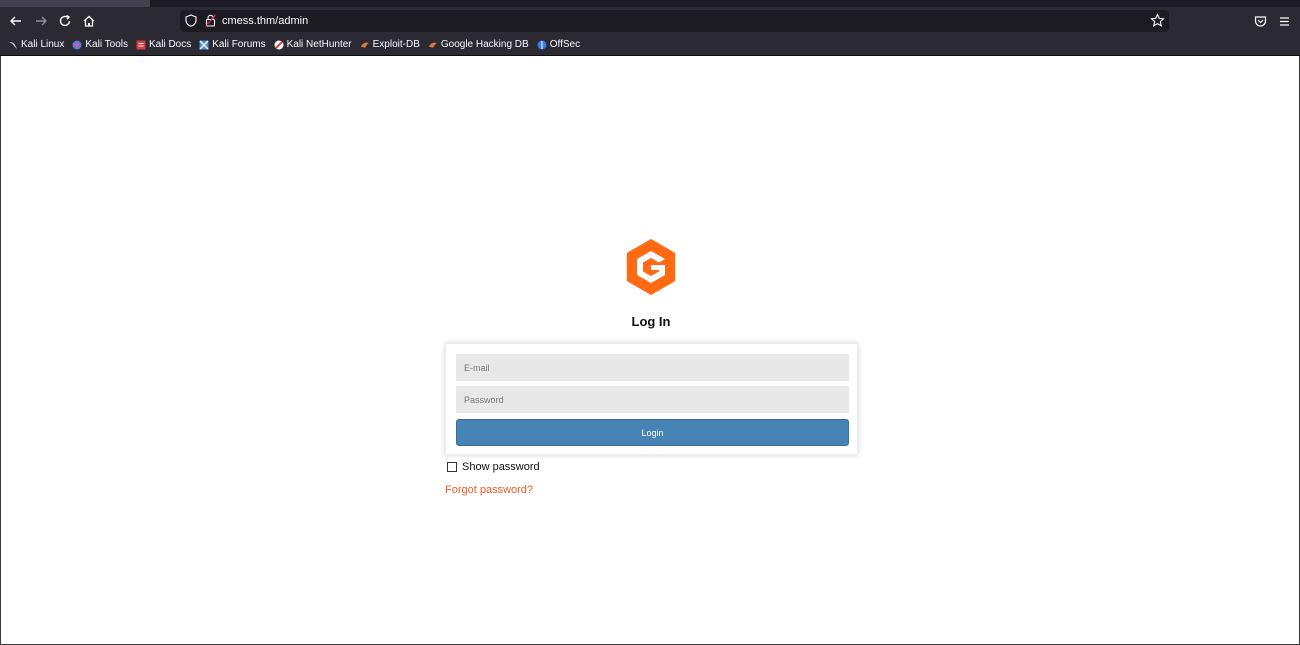 The width and height of the screenshot is (1300, 645). Describe the element at coordinates (141, 45) in the screenshot. I see `kali-docs-icon` at that location.